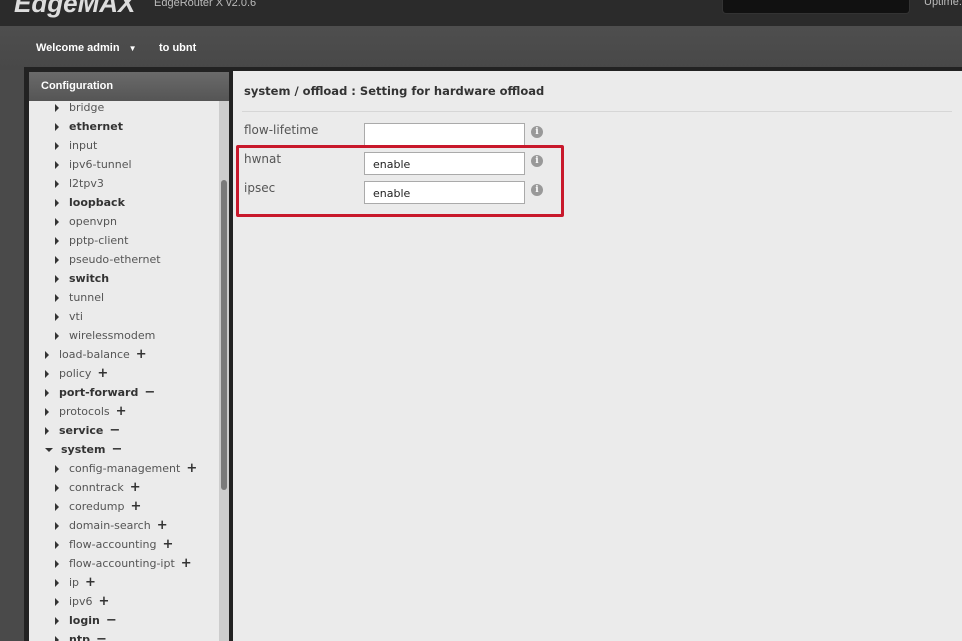 The height and width of the screenshot is (641, 962). What do you see at coordinates (49, 449) in the screenshot?
I see `caret-down-icon` at bounding box center [49, 449].